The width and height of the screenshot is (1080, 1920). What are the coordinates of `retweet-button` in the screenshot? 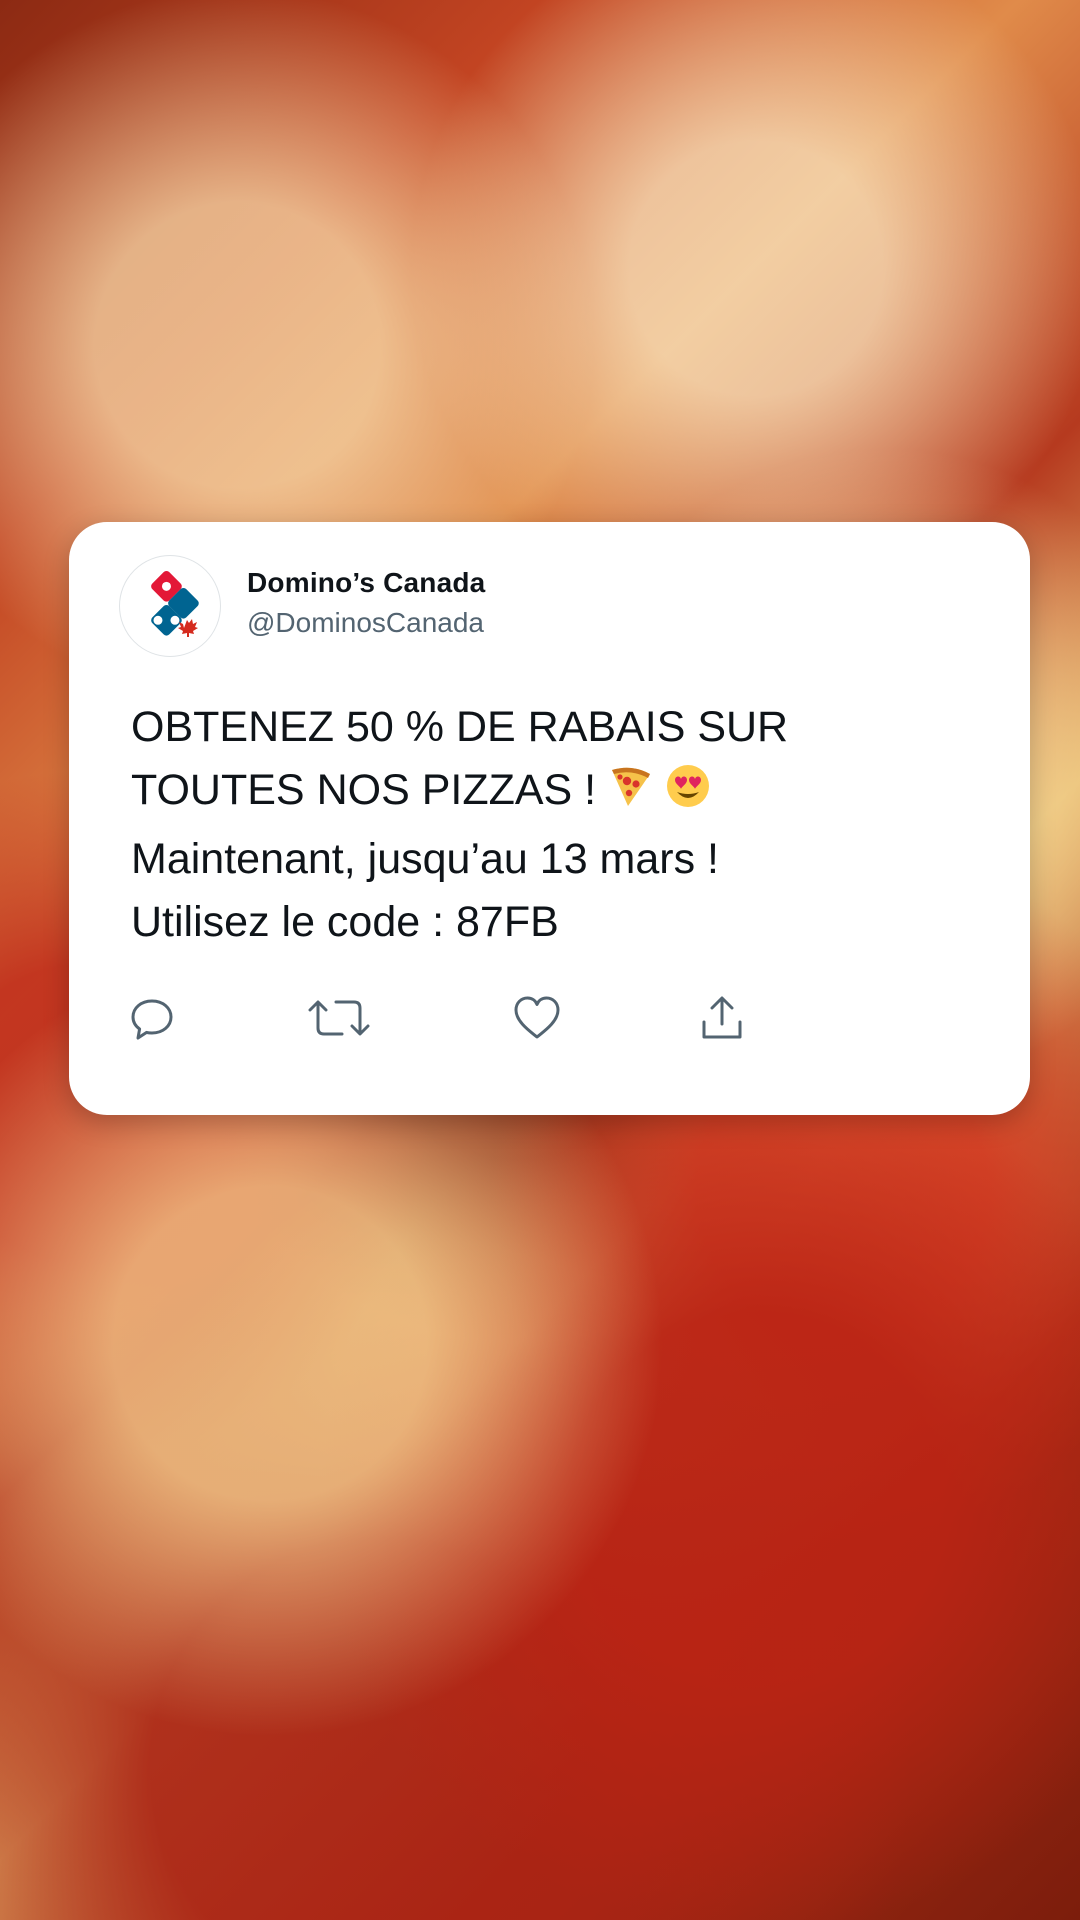 It's located at (339, 1018).